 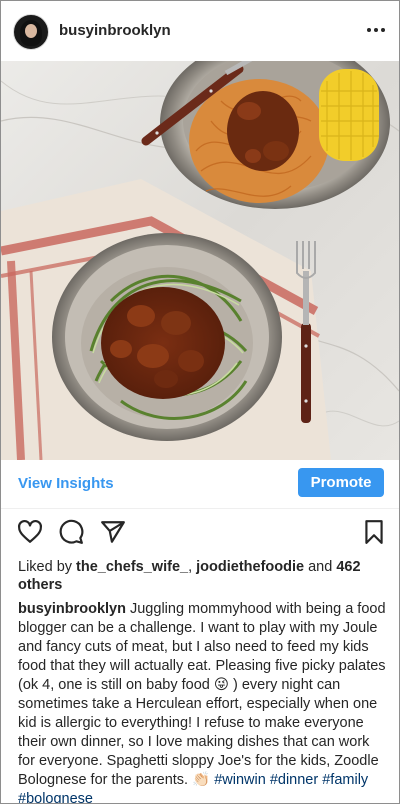 I want to click on more-horizontal-icon, so click(x=376, y=30).